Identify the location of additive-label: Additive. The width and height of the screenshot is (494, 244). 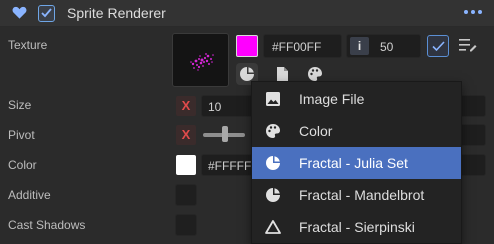
(29, 195).